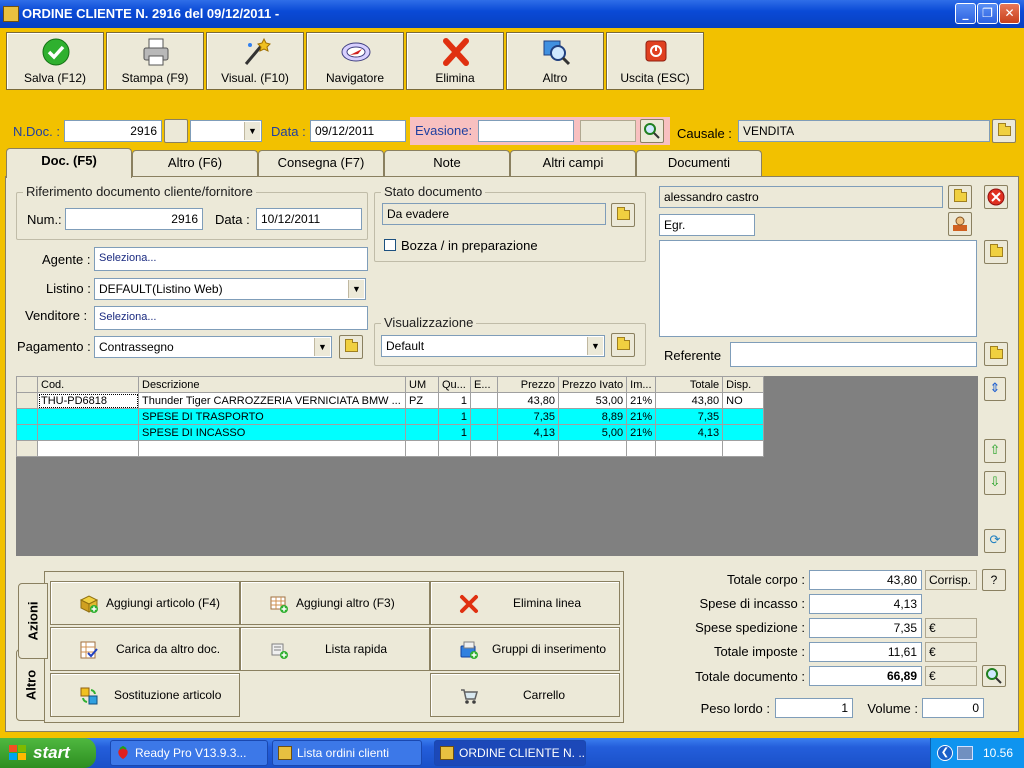 The height and width of the screenshot is (768, 1024). What do you see at coordinates (528, 400) in the screenshot?
I see `cell-prezzo: 43,80` at bounding box center [528, 400].